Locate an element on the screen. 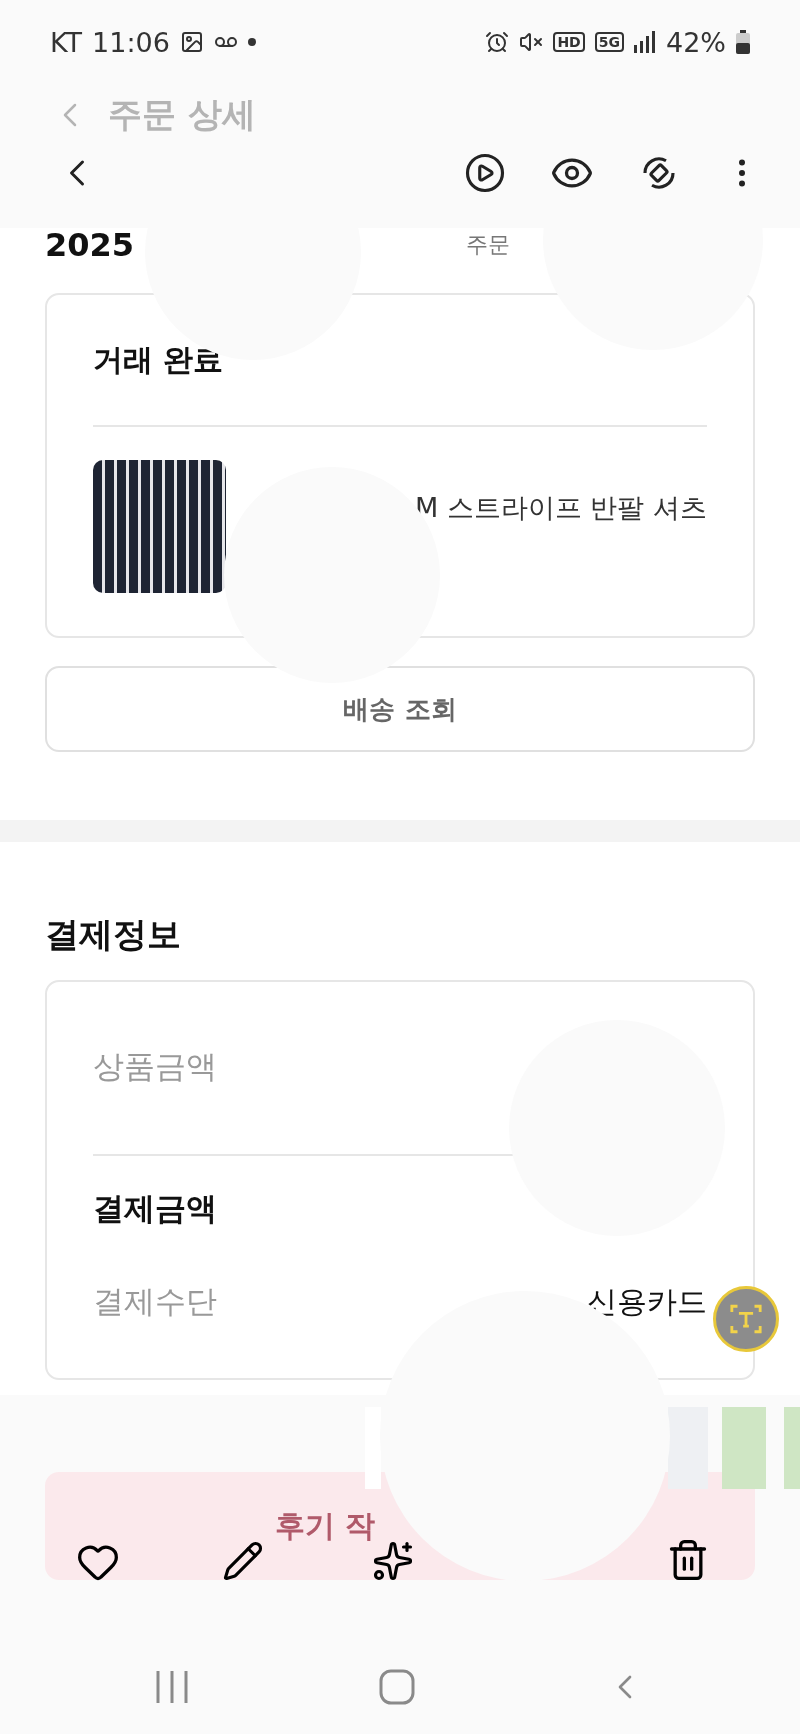 The width and height of the screenshot is (800, 1734). network-indicator: 5G is located at coordinates (609, 42).